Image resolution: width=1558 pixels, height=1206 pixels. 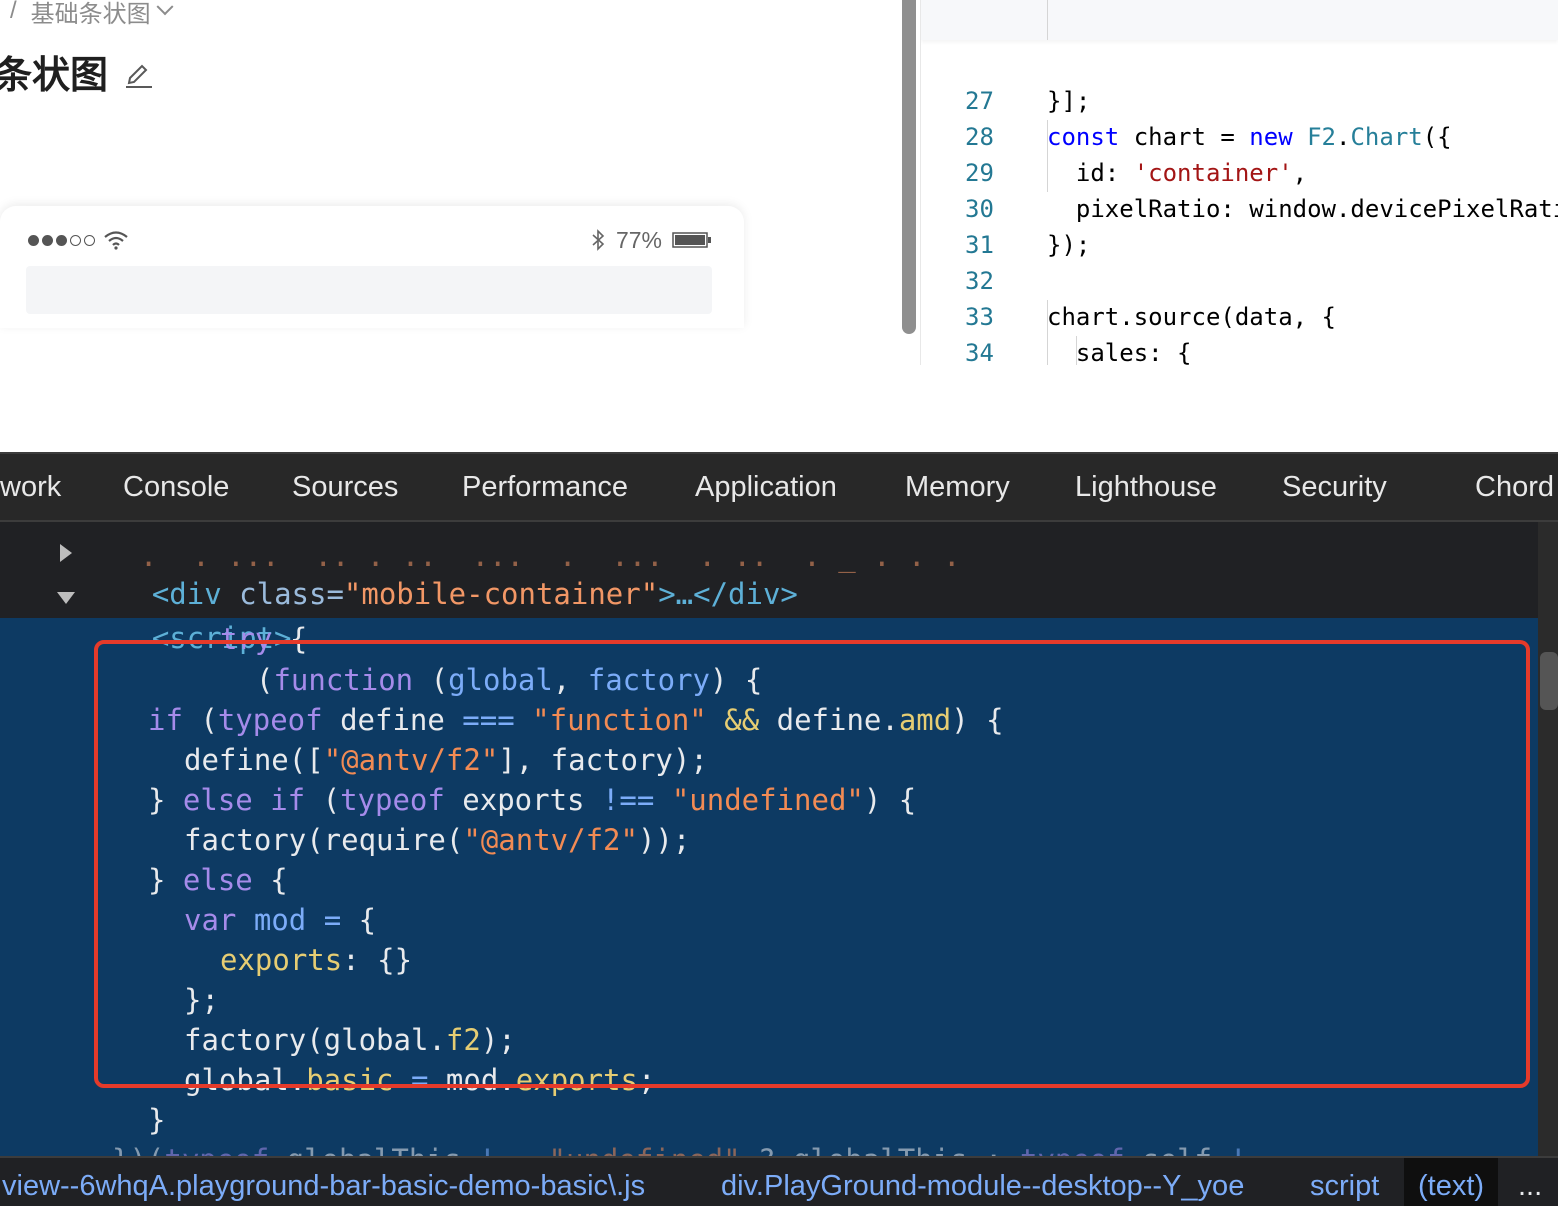 I want to click on crumb-playground-div: div.PlayGround-module--desktop--Y_yoe, so click(x=982, y=1182).